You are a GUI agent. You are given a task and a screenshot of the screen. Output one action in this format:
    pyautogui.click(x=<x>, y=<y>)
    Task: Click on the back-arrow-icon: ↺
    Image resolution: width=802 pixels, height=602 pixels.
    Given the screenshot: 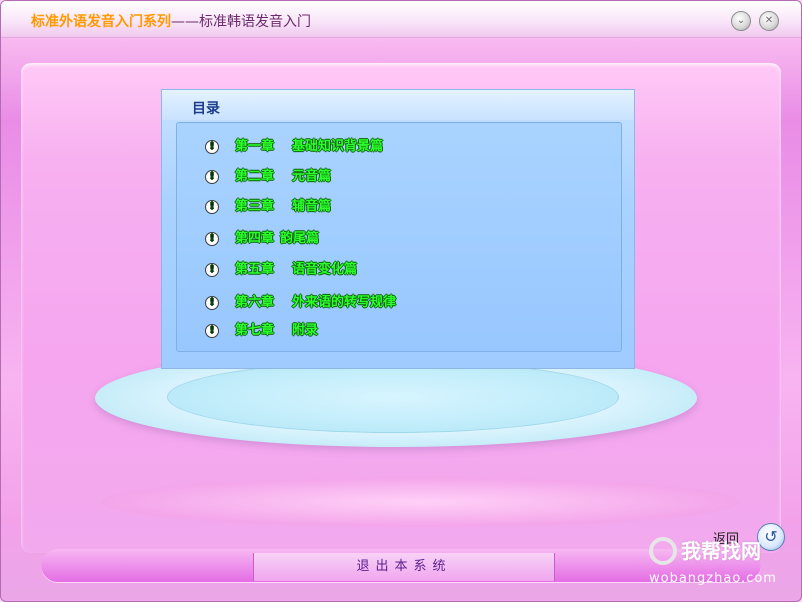 What is the action you would take?
    pyautogui.click(x=771, y=537)
    